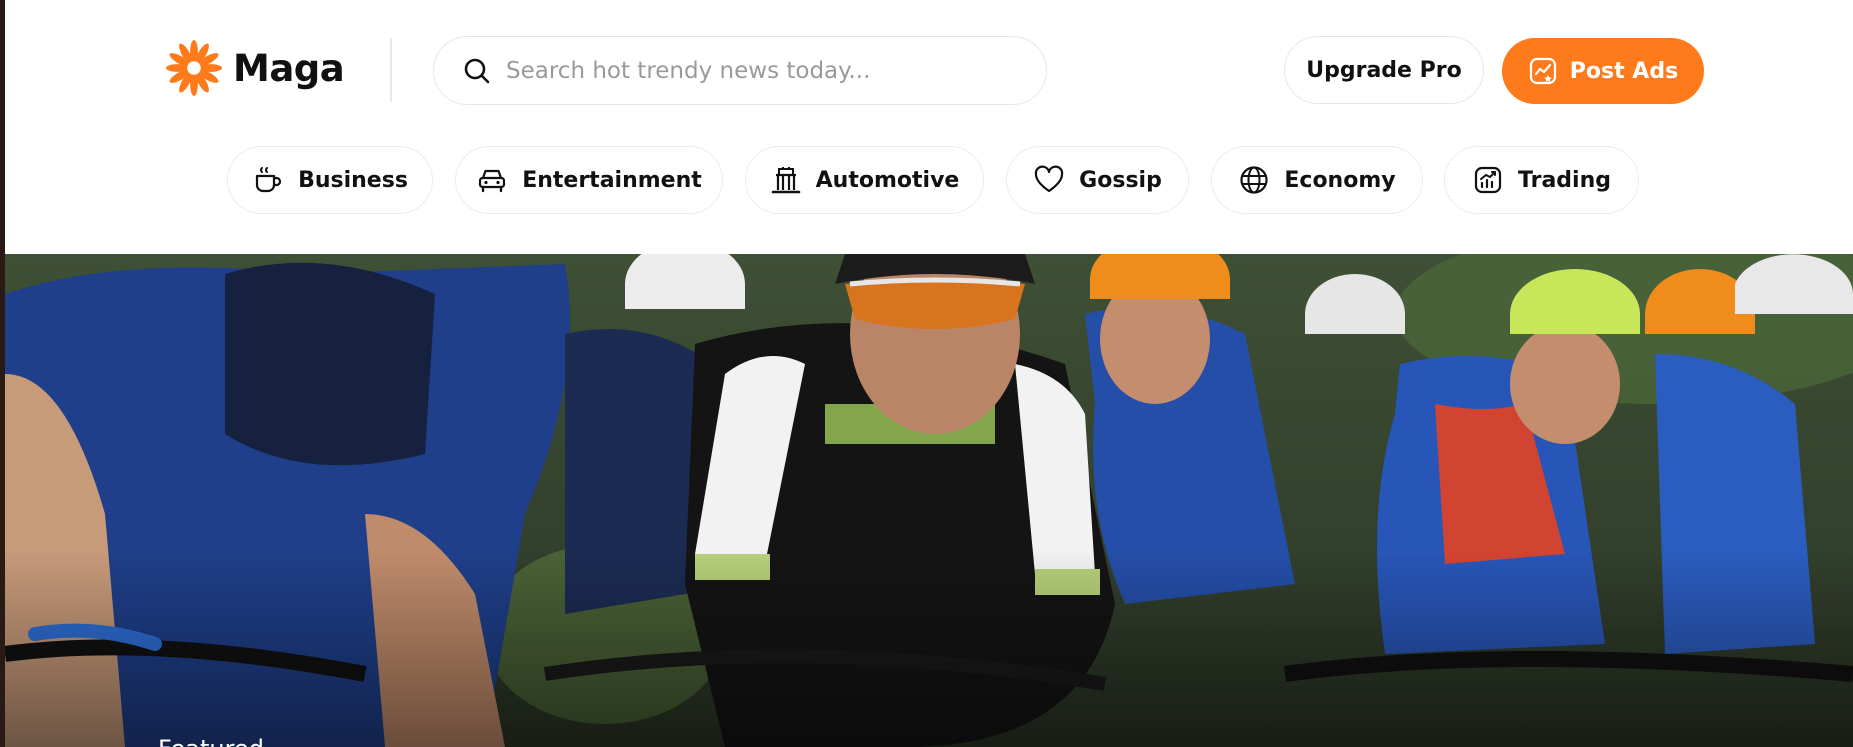 Image resolution: width=1853 pixels, height=747 pixels. I want to click on search-icon, so click(477, 70).